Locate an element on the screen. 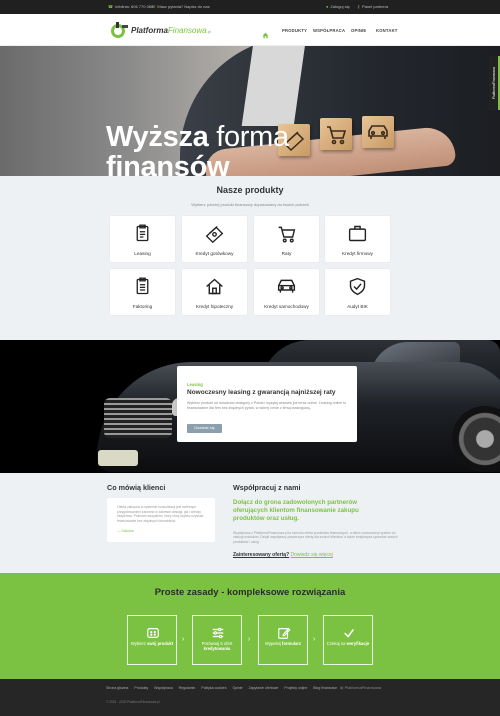 This screenshot has height=716, width=500. product-card-mortgage: Kredyt hipoteczny is located at coordinates (214, 292).